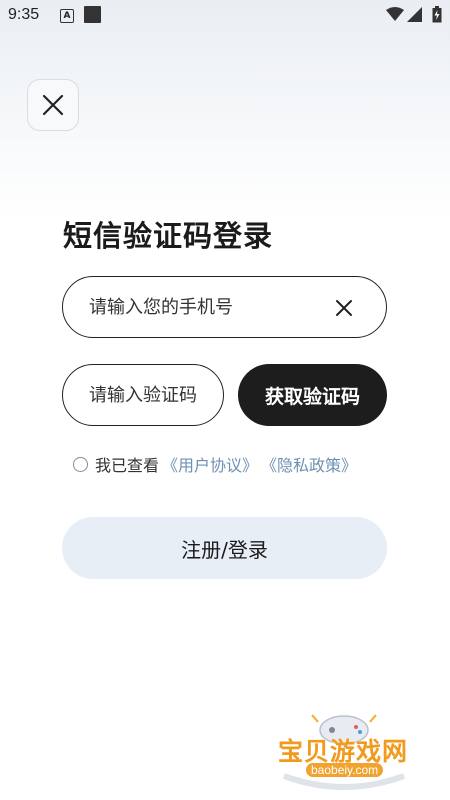 Image resolution: width=450 pixels, height=800 pixels. Describe the element at coordinates (210, 464) in the screenshot. I see `user-agreement-link: 《用户协议》` at that location.